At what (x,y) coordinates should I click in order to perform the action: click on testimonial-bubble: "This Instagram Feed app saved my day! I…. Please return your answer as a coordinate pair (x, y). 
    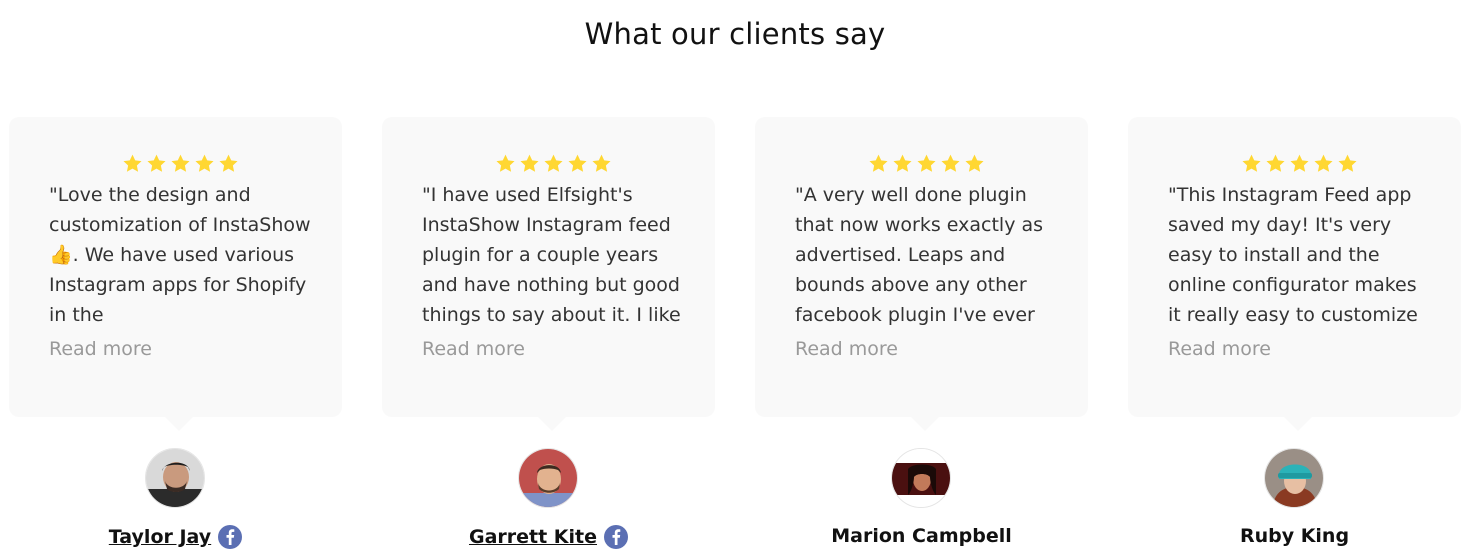
    Looking at the image, I should click on (1294, 274).